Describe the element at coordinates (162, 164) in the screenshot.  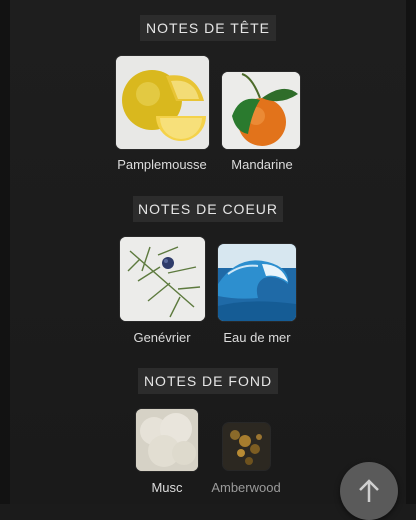
I see `note-label: Pamplemousse` at that location.